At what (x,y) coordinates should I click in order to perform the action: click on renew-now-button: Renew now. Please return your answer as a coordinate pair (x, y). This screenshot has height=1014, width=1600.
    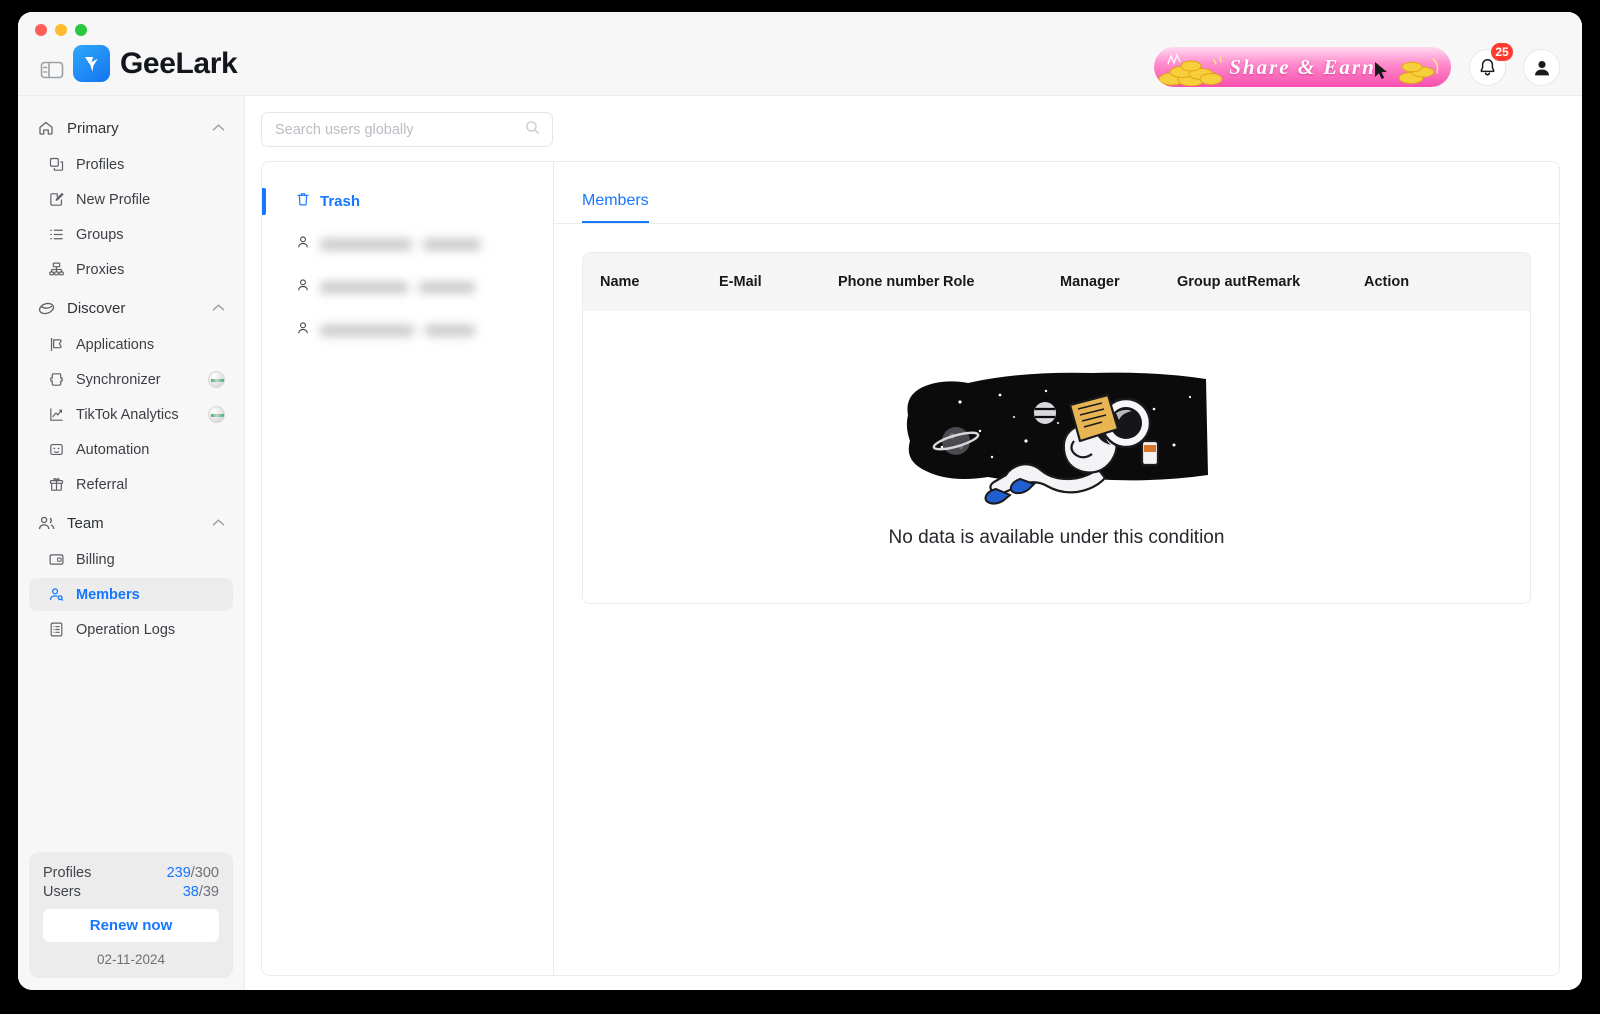
    Looking at the image, I should click on (131, 925).